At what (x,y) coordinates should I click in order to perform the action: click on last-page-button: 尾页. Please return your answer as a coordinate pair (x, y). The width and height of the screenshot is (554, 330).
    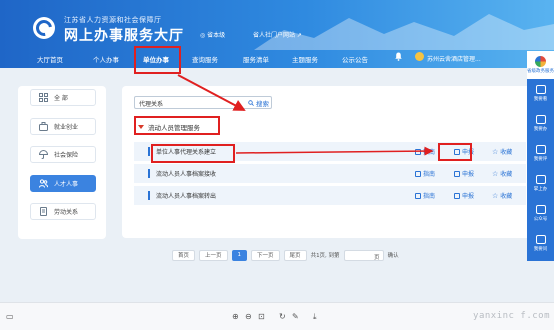
    Looking at the image, I should click on (295, 255).